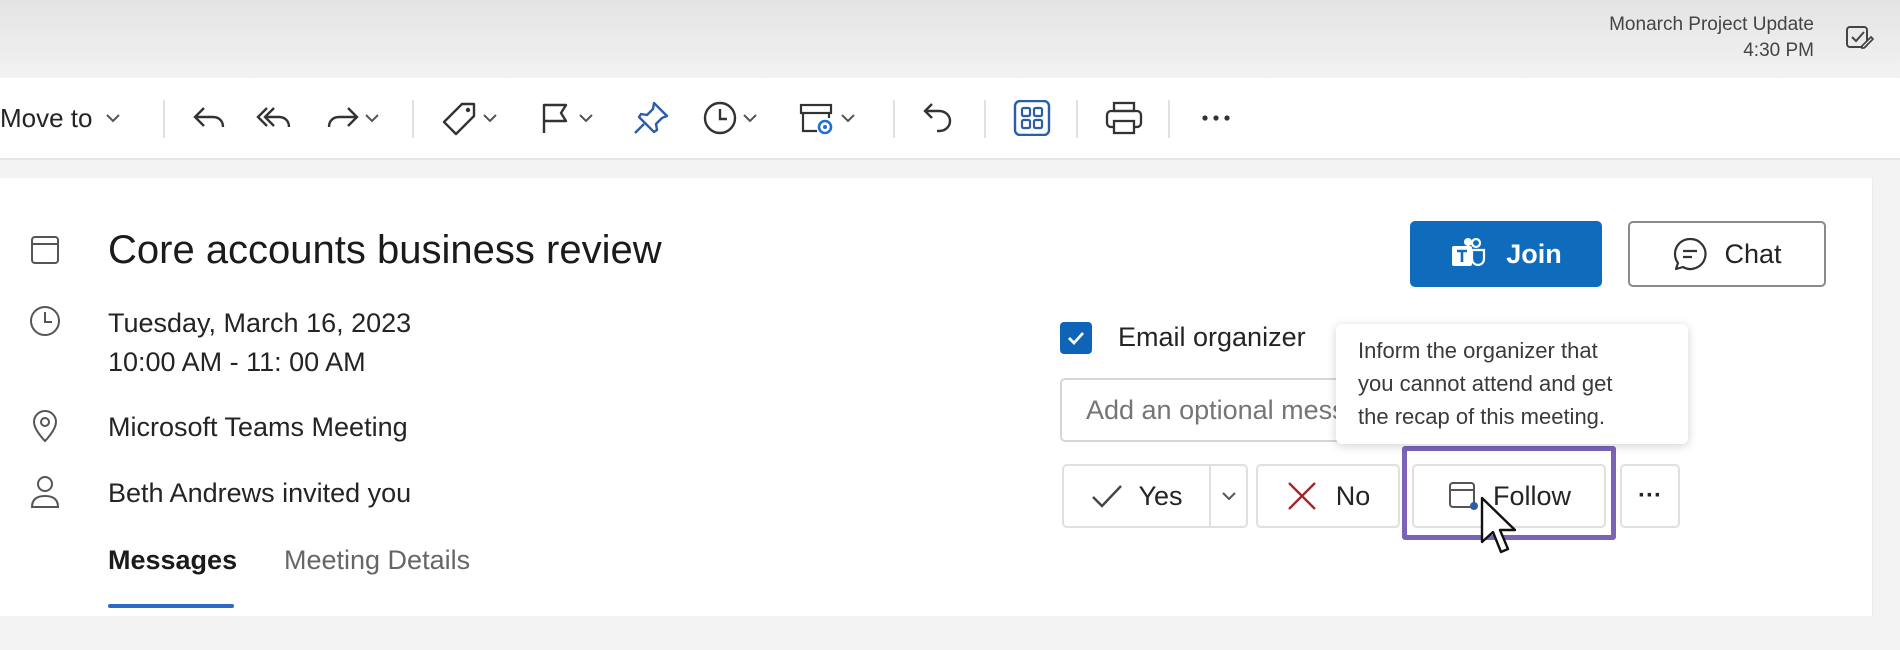 This screenshot has height=650, width=1900. Describe the element at coordinates (460, 118) in the screenshot. I see `tag-icon` at that location.